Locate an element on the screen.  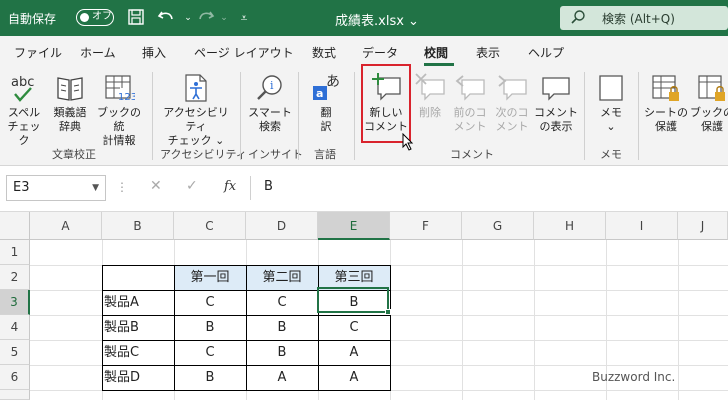
cell-b5: 製品C is located at coordinates (138, 352).